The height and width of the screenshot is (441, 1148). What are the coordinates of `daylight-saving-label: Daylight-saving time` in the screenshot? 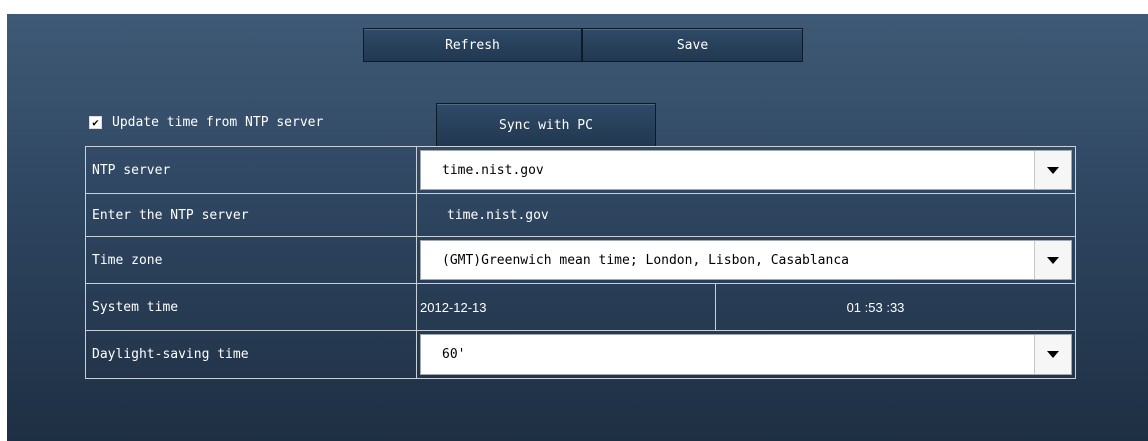 It's located at (251, 354).